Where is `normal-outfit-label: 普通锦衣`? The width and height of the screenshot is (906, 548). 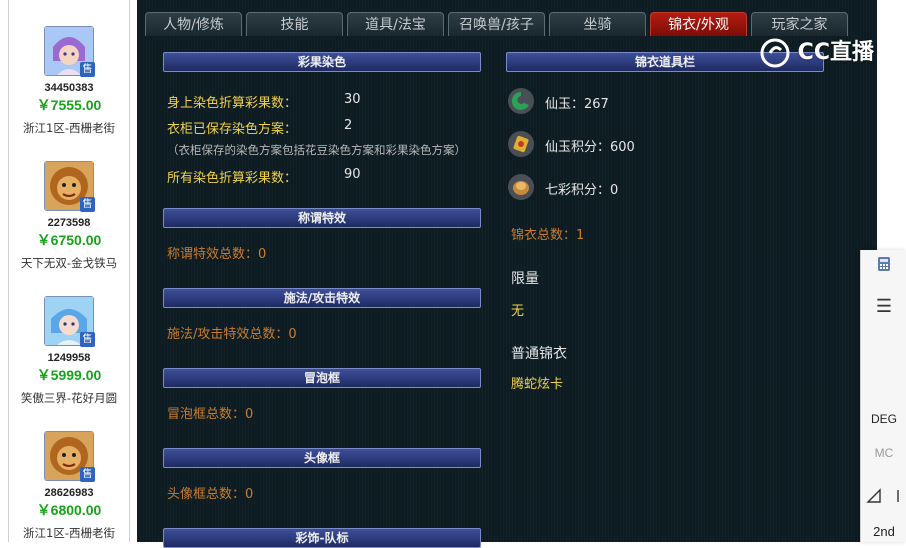 normal-outfit-label: 普通锦衣 is located at coordinates (539, 354).